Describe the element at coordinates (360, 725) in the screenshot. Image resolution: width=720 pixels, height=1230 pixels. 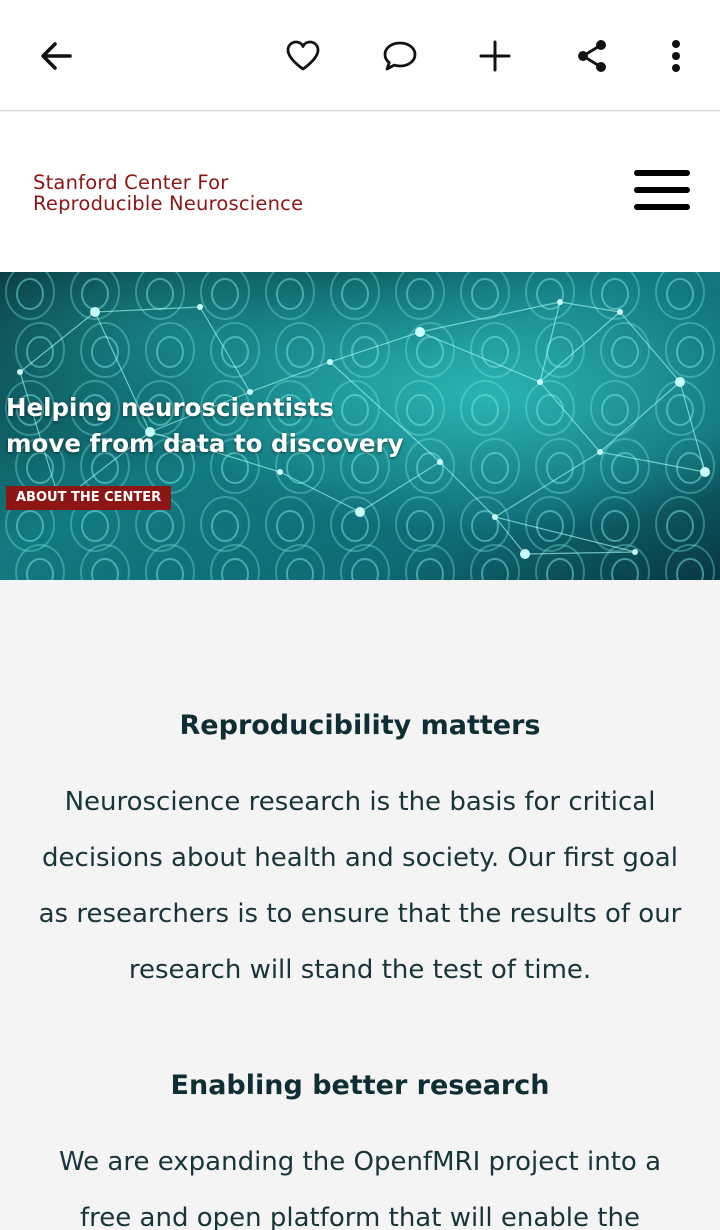
I see `section-heading-reproducibility: Reproducibility matters` at that location.